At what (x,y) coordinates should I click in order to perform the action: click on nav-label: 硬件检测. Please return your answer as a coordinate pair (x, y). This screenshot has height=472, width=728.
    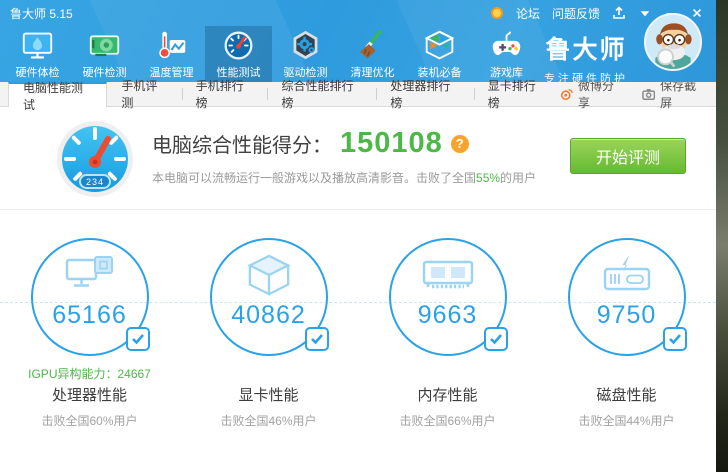
    Looking at the image, I should click on (104, 73).